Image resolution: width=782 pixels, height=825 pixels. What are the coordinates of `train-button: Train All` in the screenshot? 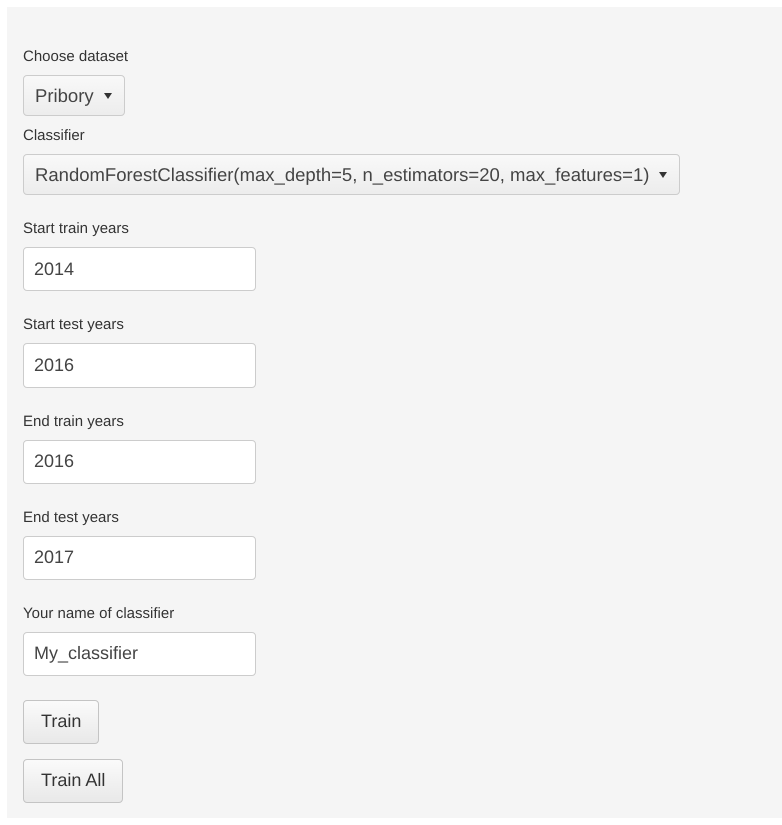 It's located at (73, 780).